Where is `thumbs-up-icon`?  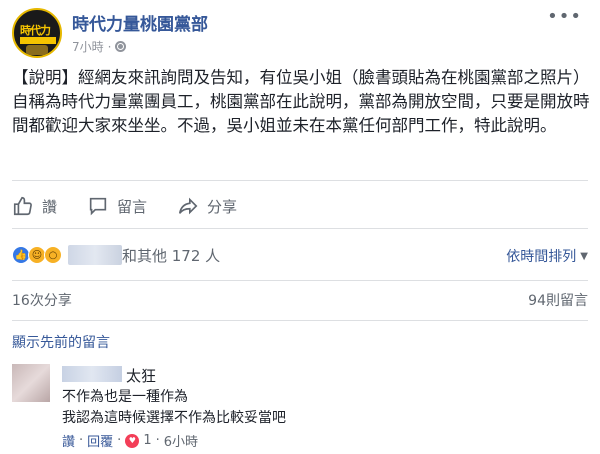
thumbs-up-icon is located at coordinates (22, 206).